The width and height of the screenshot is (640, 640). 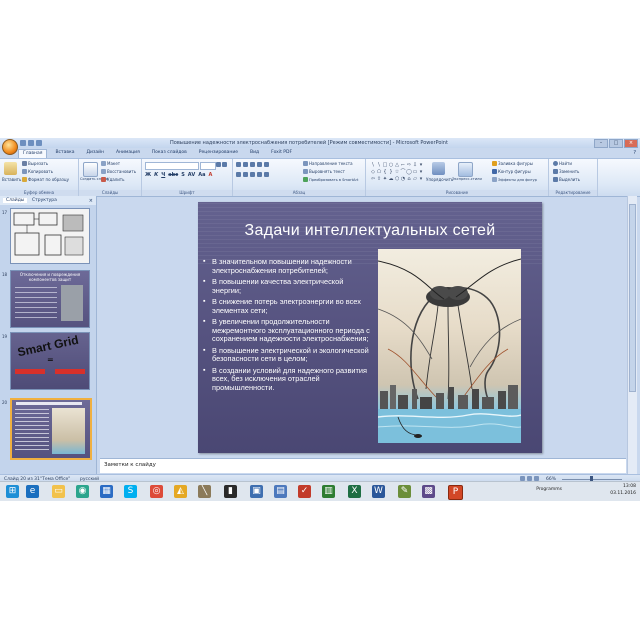 What do you see at coordinates (128, 153) in the screenshot?
I see `tab-animation: Анимация` at bounding box center [128, 153].